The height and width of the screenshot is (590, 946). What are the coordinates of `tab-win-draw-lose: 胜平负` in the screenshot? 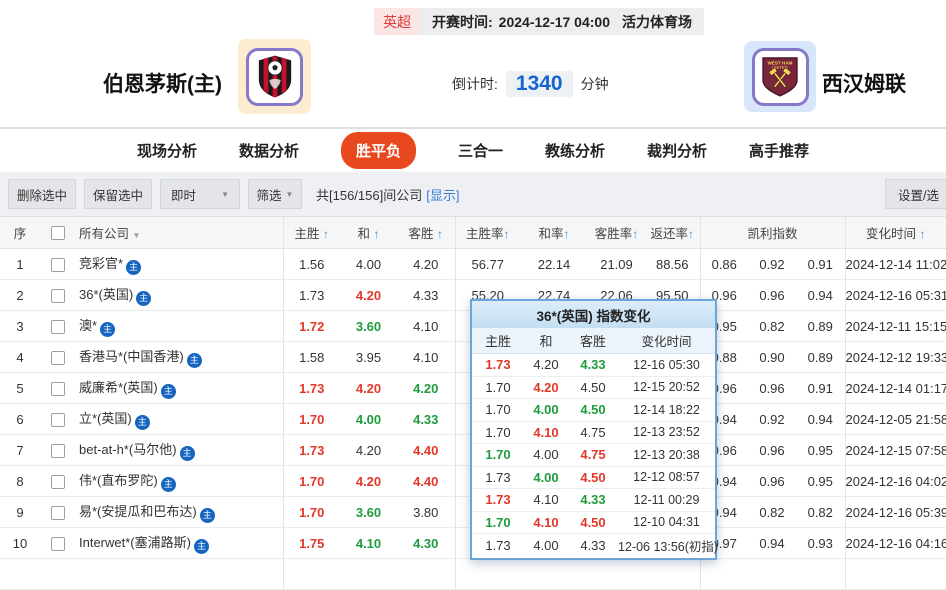 It's located at (378, 150).